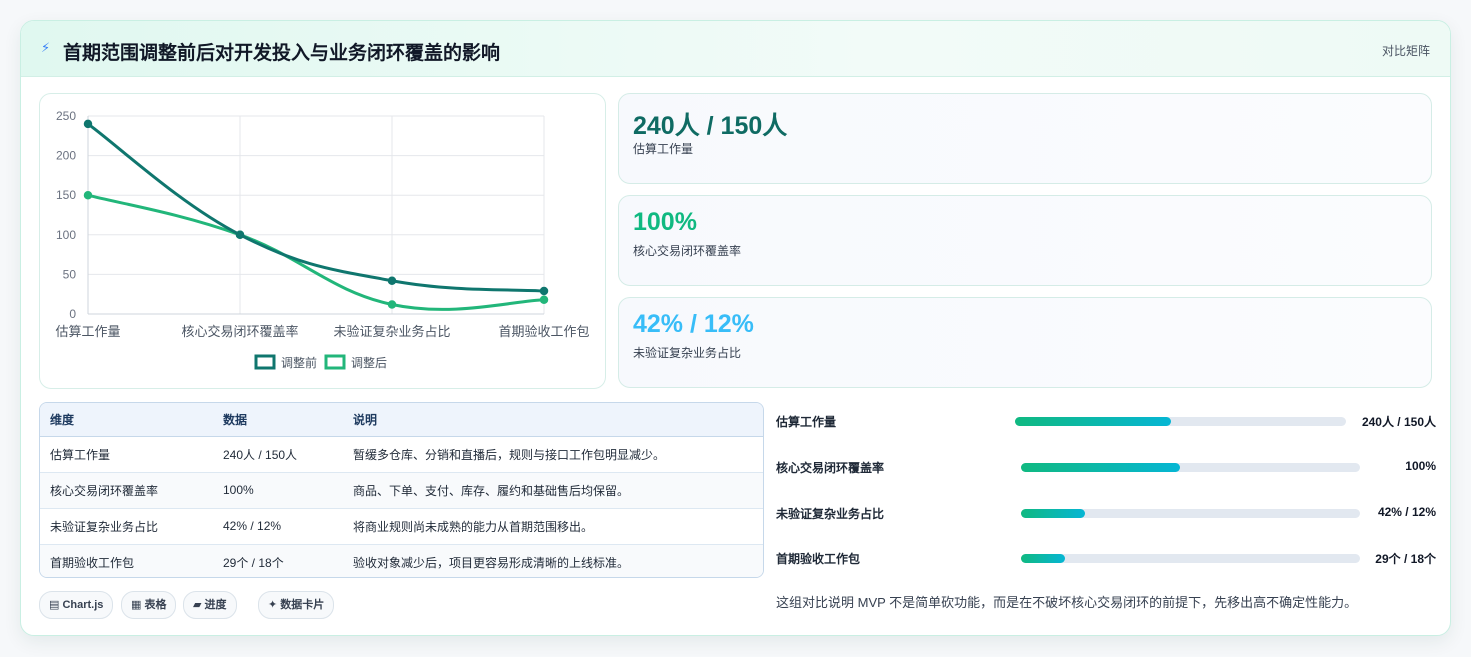 This screenshot has width=1471, height=657. What do you see at coordinates (296, 605) in the screenshot?
I see `chip-data-card: ✦ 数据卡片` at bounding box center [296, 605].